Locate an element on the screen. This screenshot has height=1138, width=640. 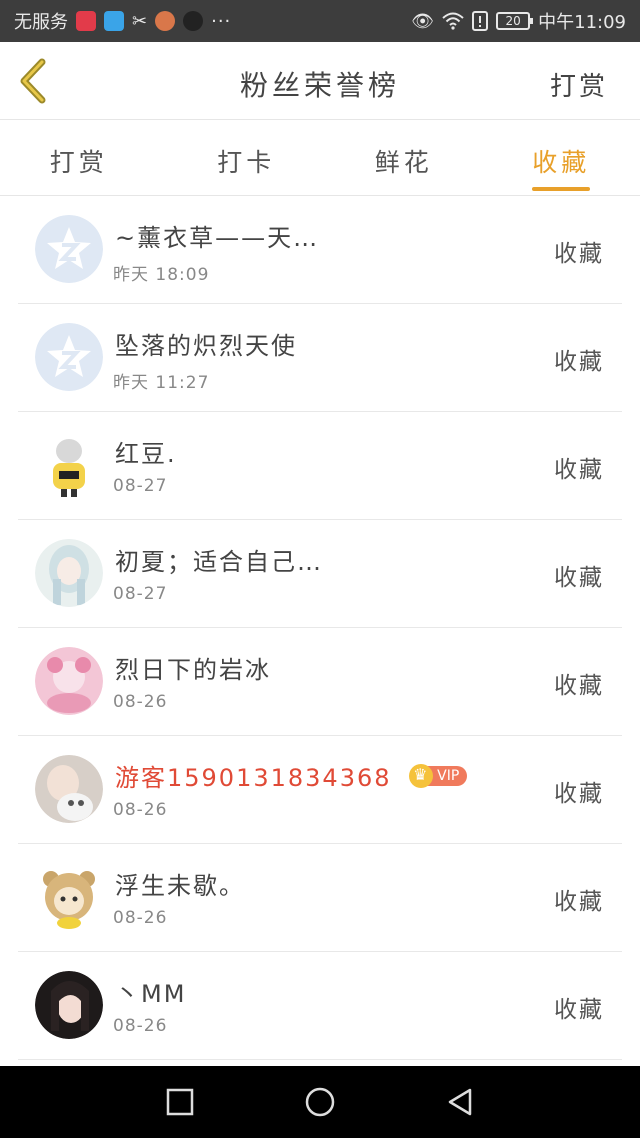
cartoon-boy-avatar is located at coordinates (69, 465).